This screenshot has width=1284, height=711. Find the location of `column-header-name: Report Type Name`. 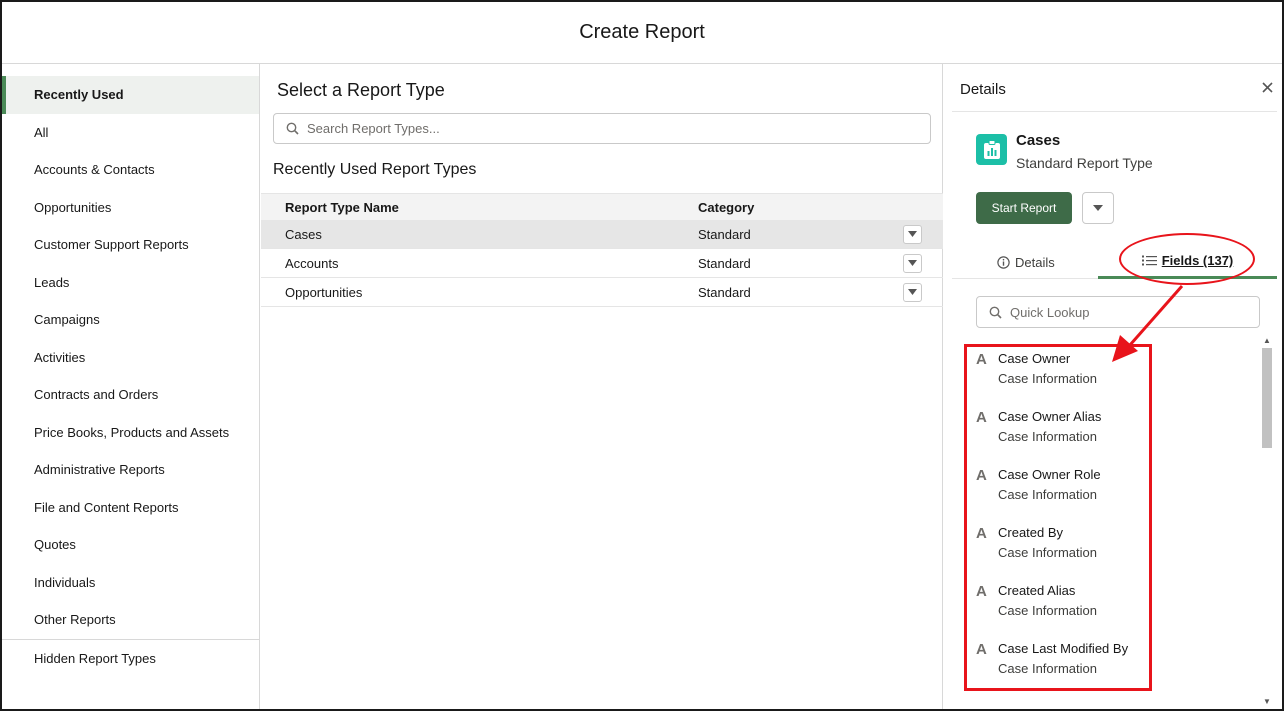

column-header-name: Report Type Name is located at coordinates (342, 207).